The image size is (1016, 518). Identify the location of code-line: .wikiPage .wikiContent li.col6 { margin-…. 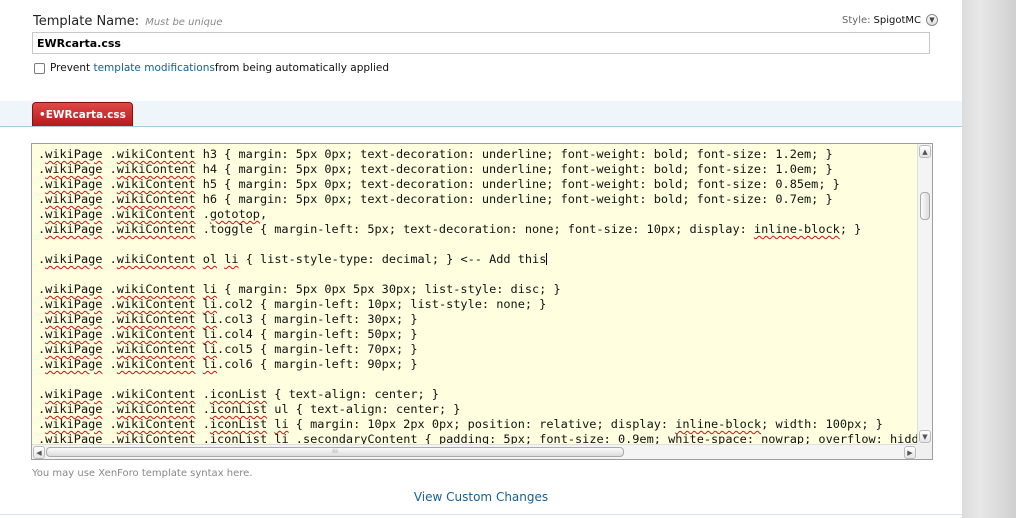
(228, 364).